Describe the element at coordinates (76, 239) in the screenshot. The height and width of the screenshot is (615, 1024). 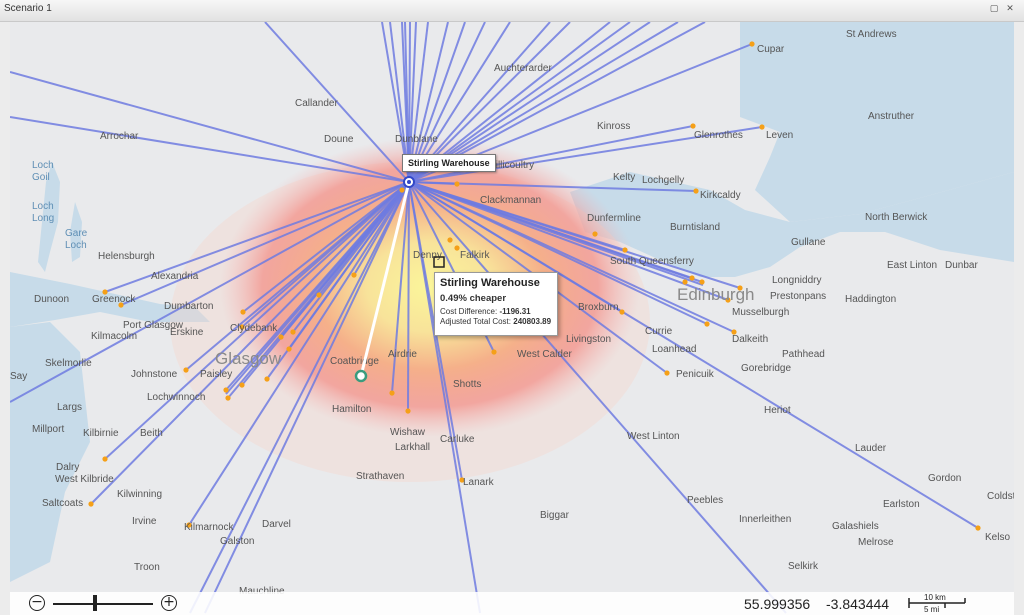
I see `water-label: Gare Loch` at that location.